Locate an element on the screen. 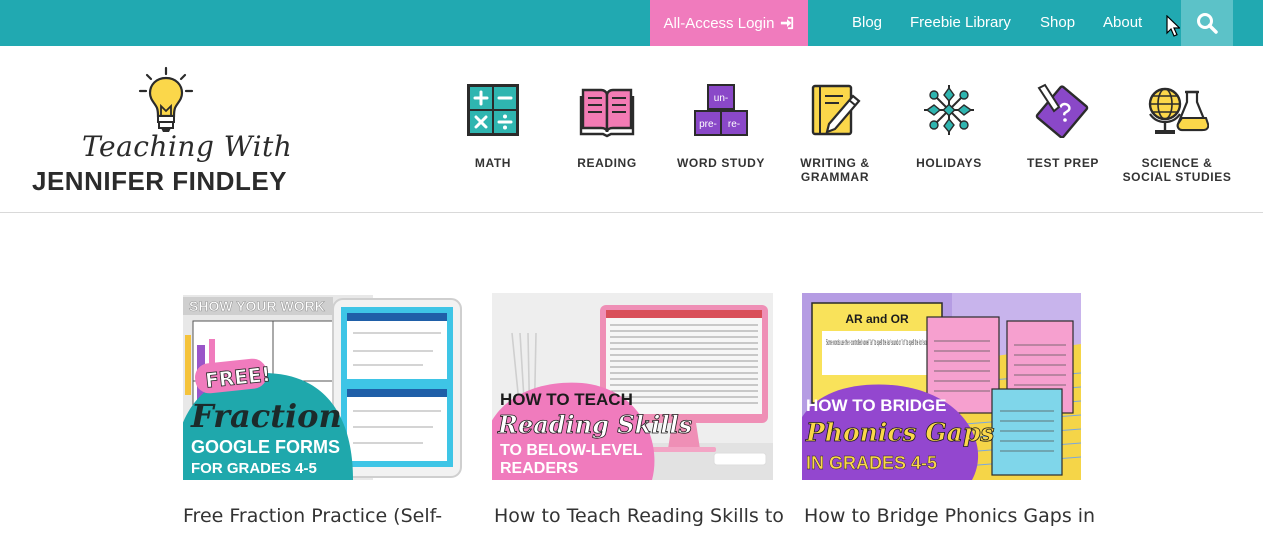  svg-text: HOW TO BRIDGE is located at coordinates (876, 405).